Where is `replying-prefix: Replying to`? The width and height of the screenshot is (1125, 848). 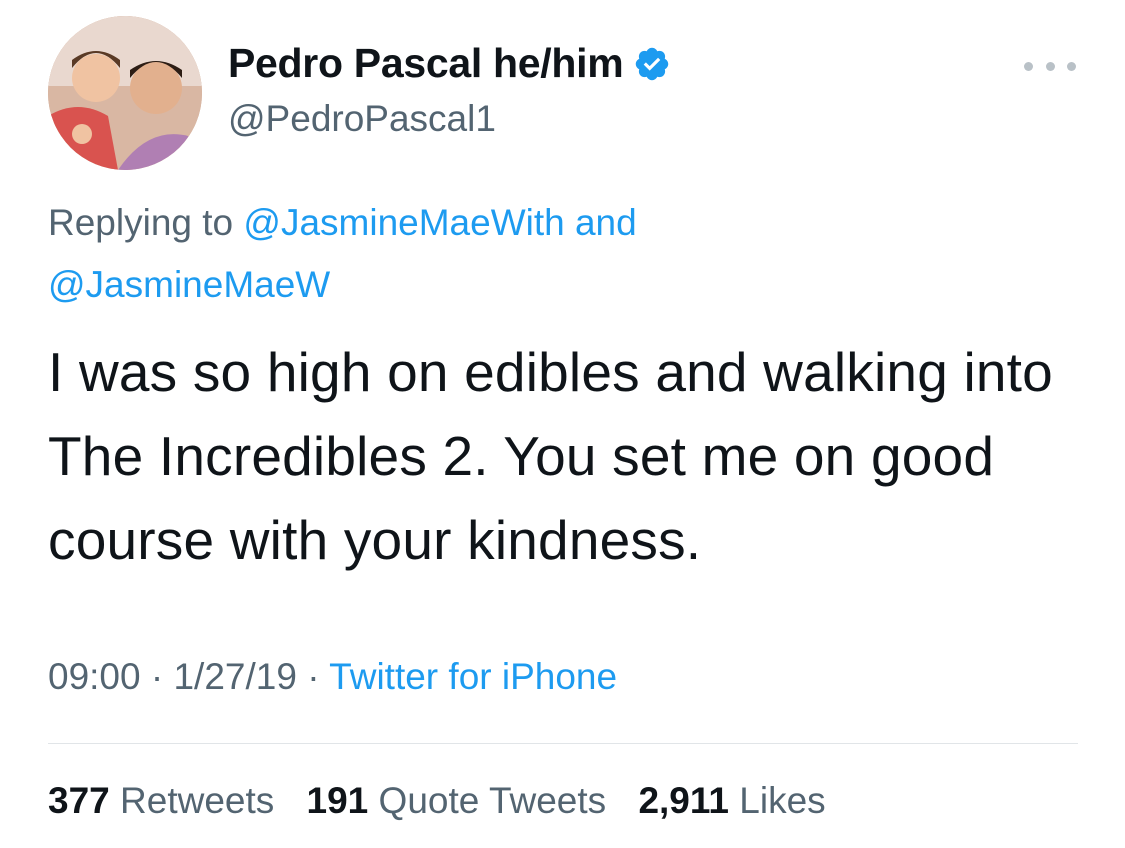
replying-prefix: Replying to is located at coordinates (141, 222).